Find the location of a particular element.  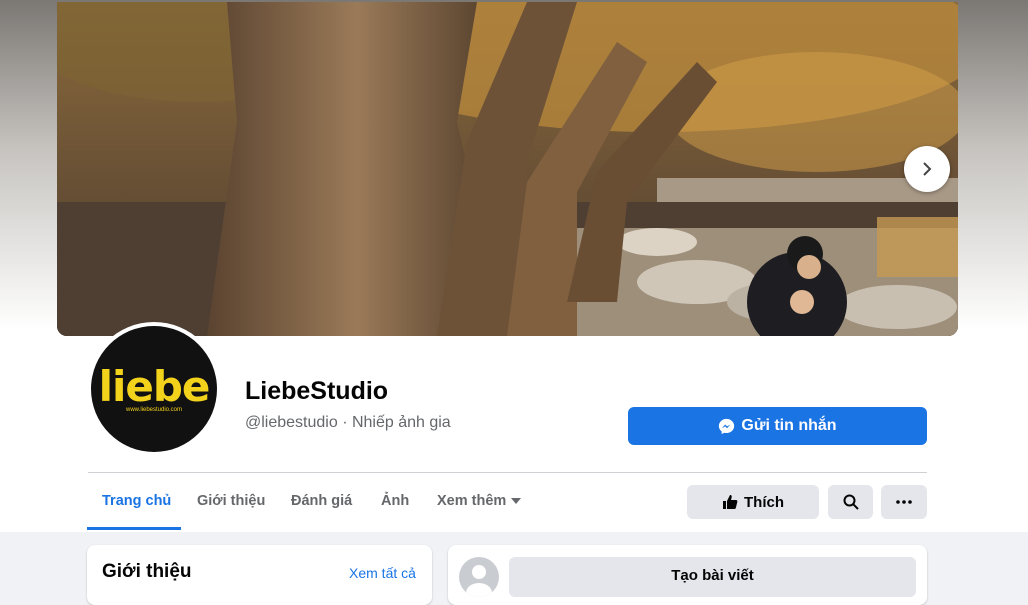

messenger-icon is located at coordinates (727, 426).